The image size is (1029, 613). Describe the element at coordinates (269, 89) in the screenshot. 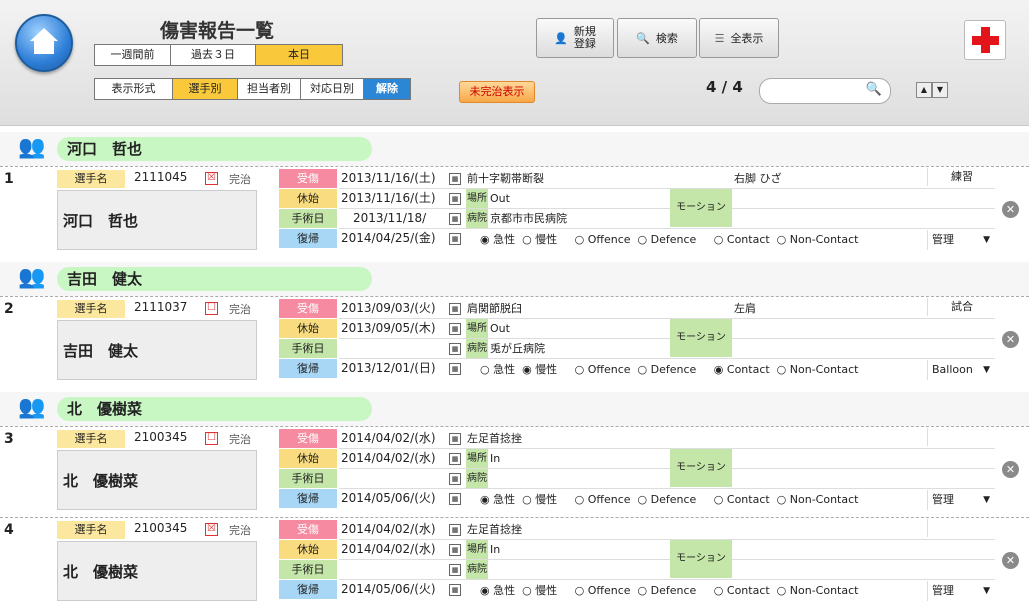

I see `tab-by-staff: 担当者別` at that location.